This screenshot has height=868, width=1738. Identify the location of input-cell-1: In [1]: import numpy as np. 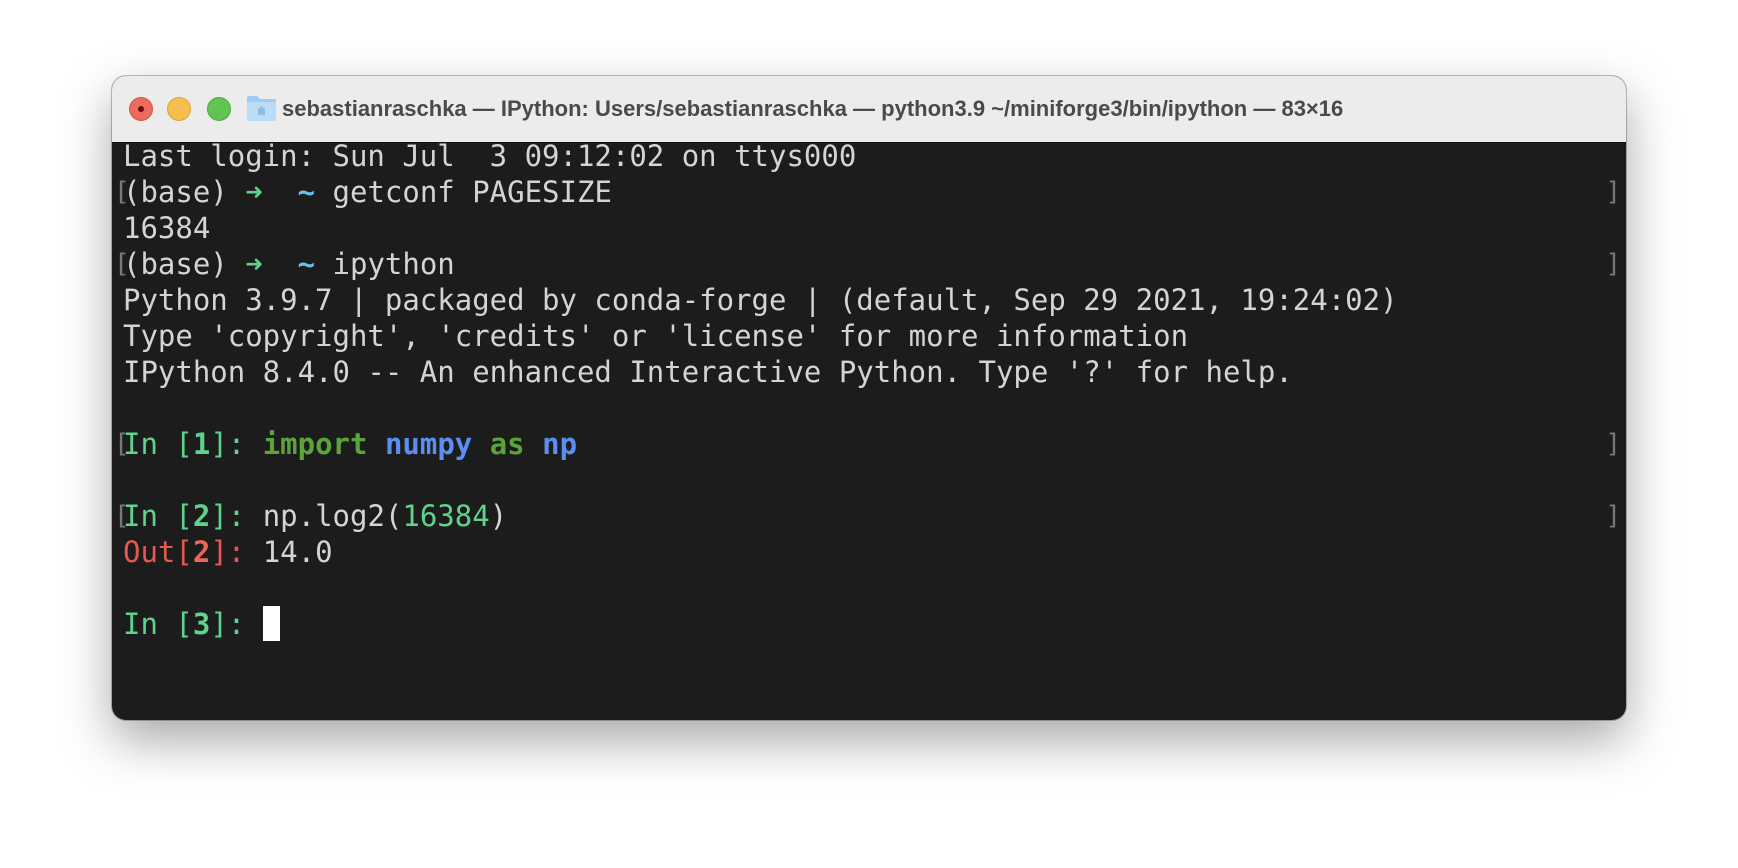
(350, 444).